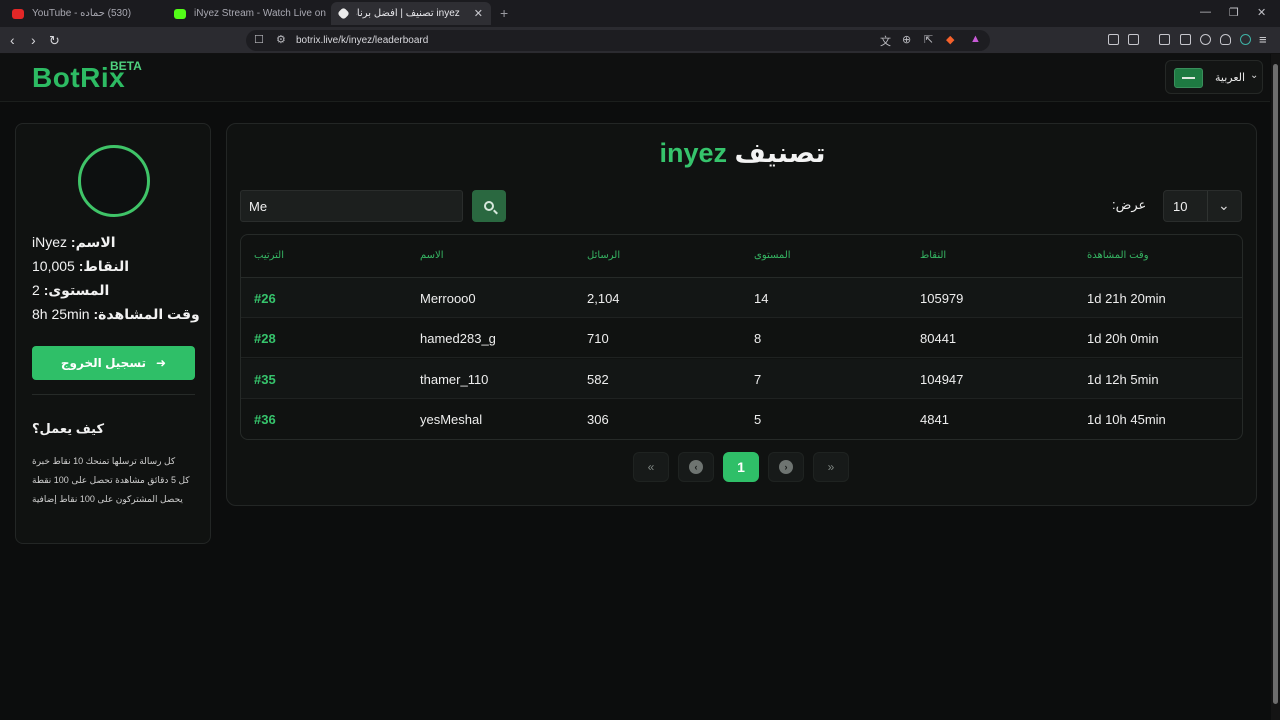  Describe the element at coordinates (1261, 12) in the screenshot. I see `close-window-icon: ✕` at that location.